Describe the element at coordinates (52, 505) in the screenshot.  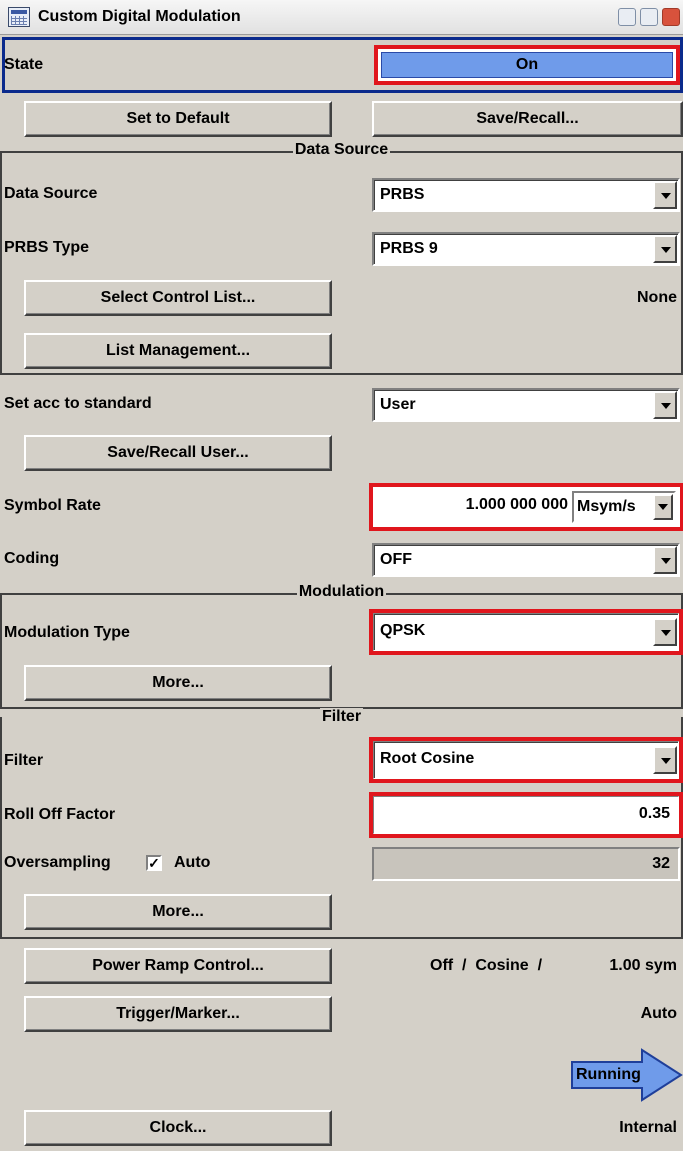
I see `symbol-rate-label: Symbol Rate` at that location.